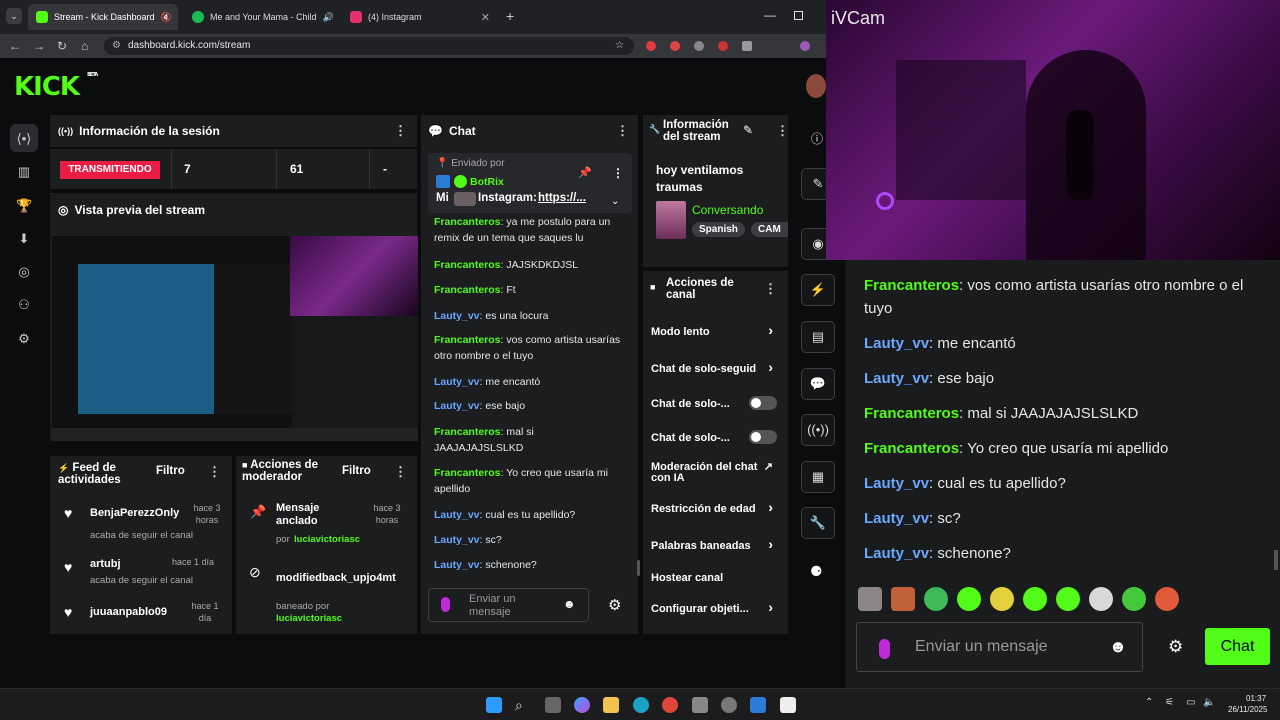 The image size is (1280, 720). What do you see at coordinates (716, 608) in the screenshot?
I see `channel-action-8: Configurar objeti... ›` at bounding box center [716, 608].